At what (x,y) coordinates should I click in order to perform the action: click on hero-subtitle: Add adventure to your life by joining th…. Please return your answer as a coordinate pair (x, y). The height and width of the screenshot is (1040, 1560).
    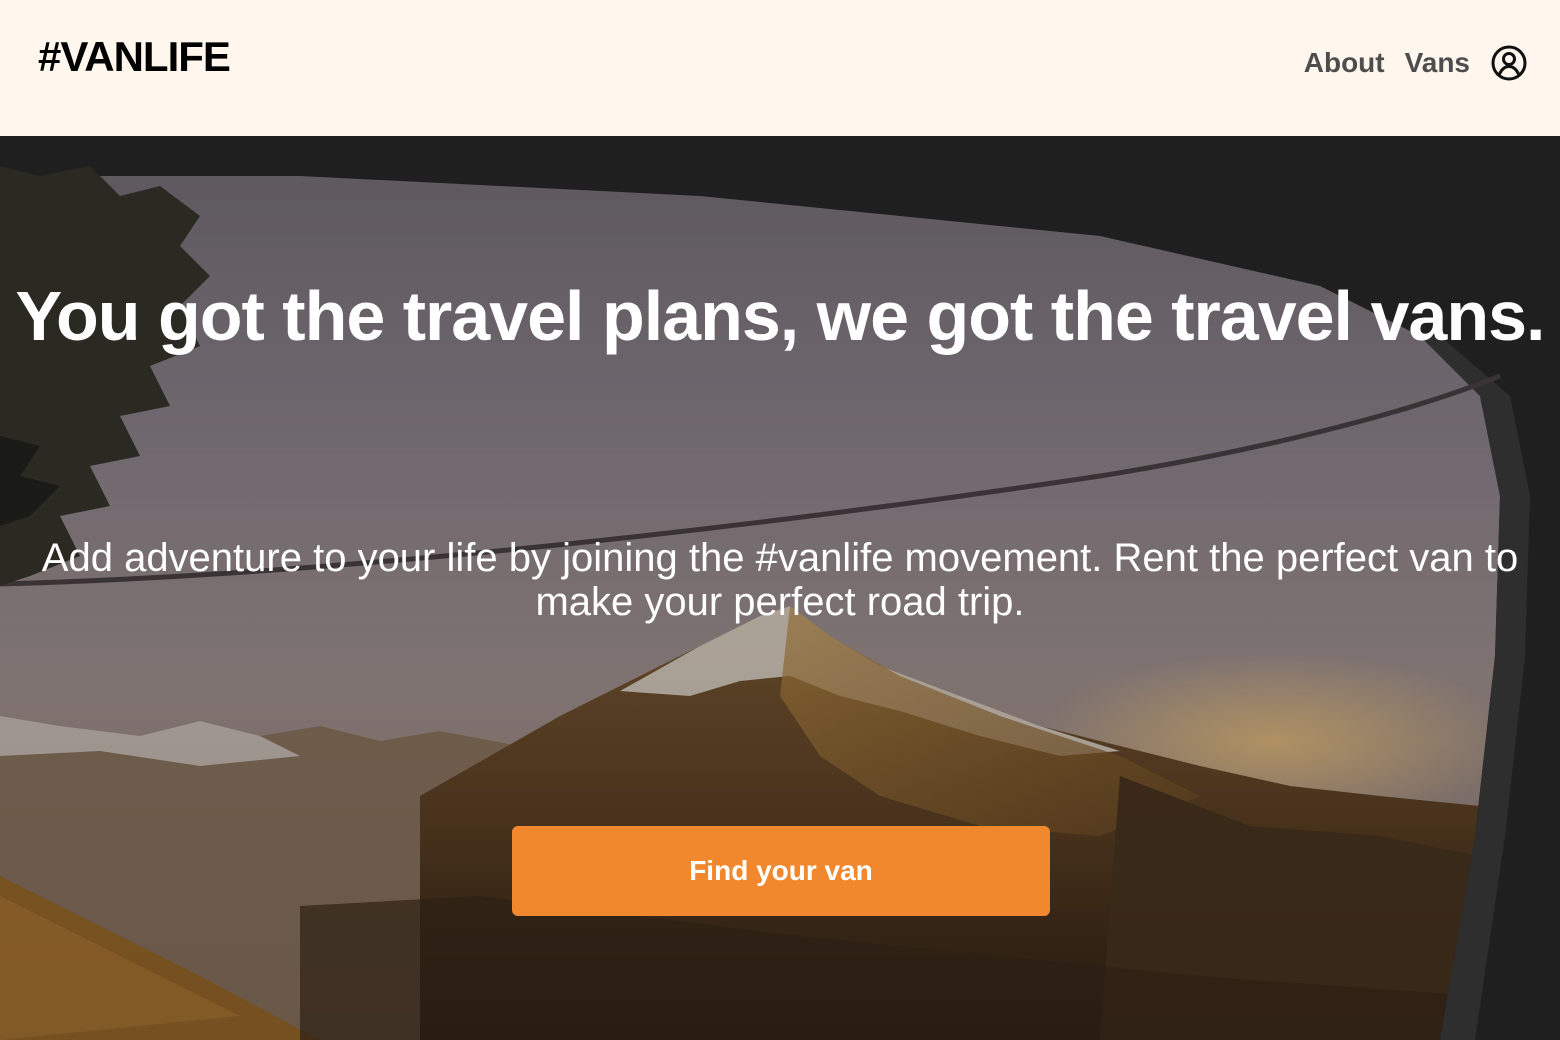
    Looking at the image, I should click on (780, 580).